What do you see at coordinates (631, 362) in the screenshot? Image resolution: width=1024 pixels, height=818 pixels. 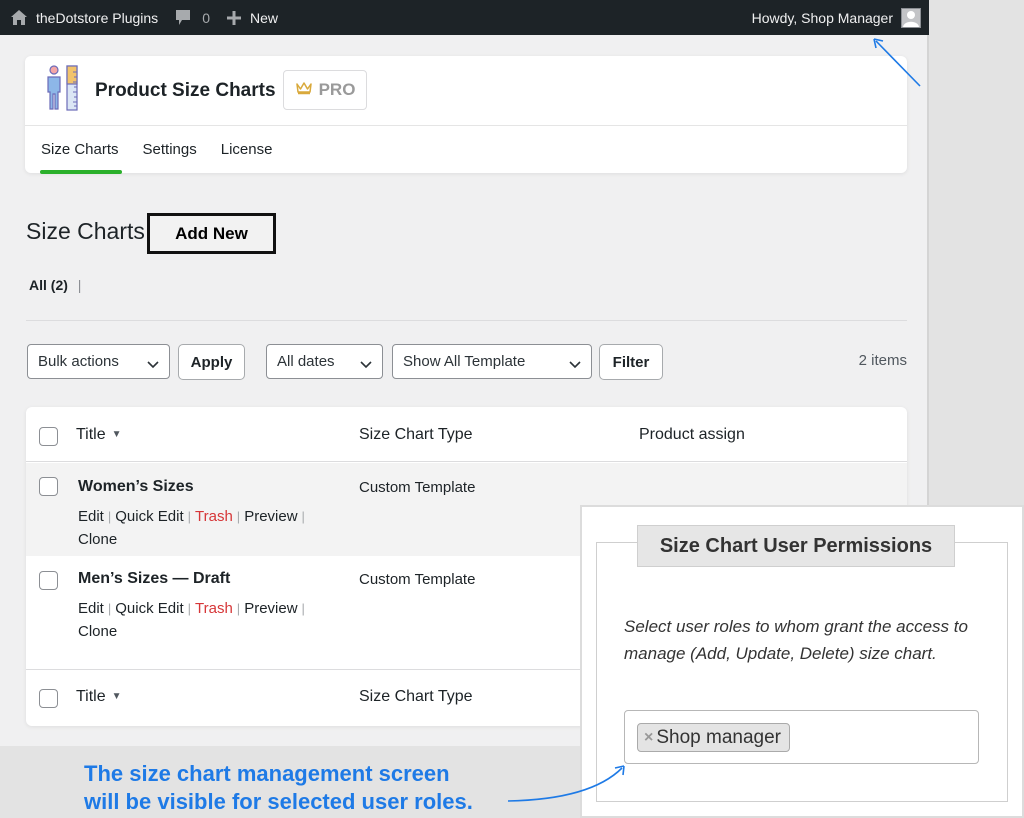 I see `filter-button: Filter` at bounding box center [631, 362].